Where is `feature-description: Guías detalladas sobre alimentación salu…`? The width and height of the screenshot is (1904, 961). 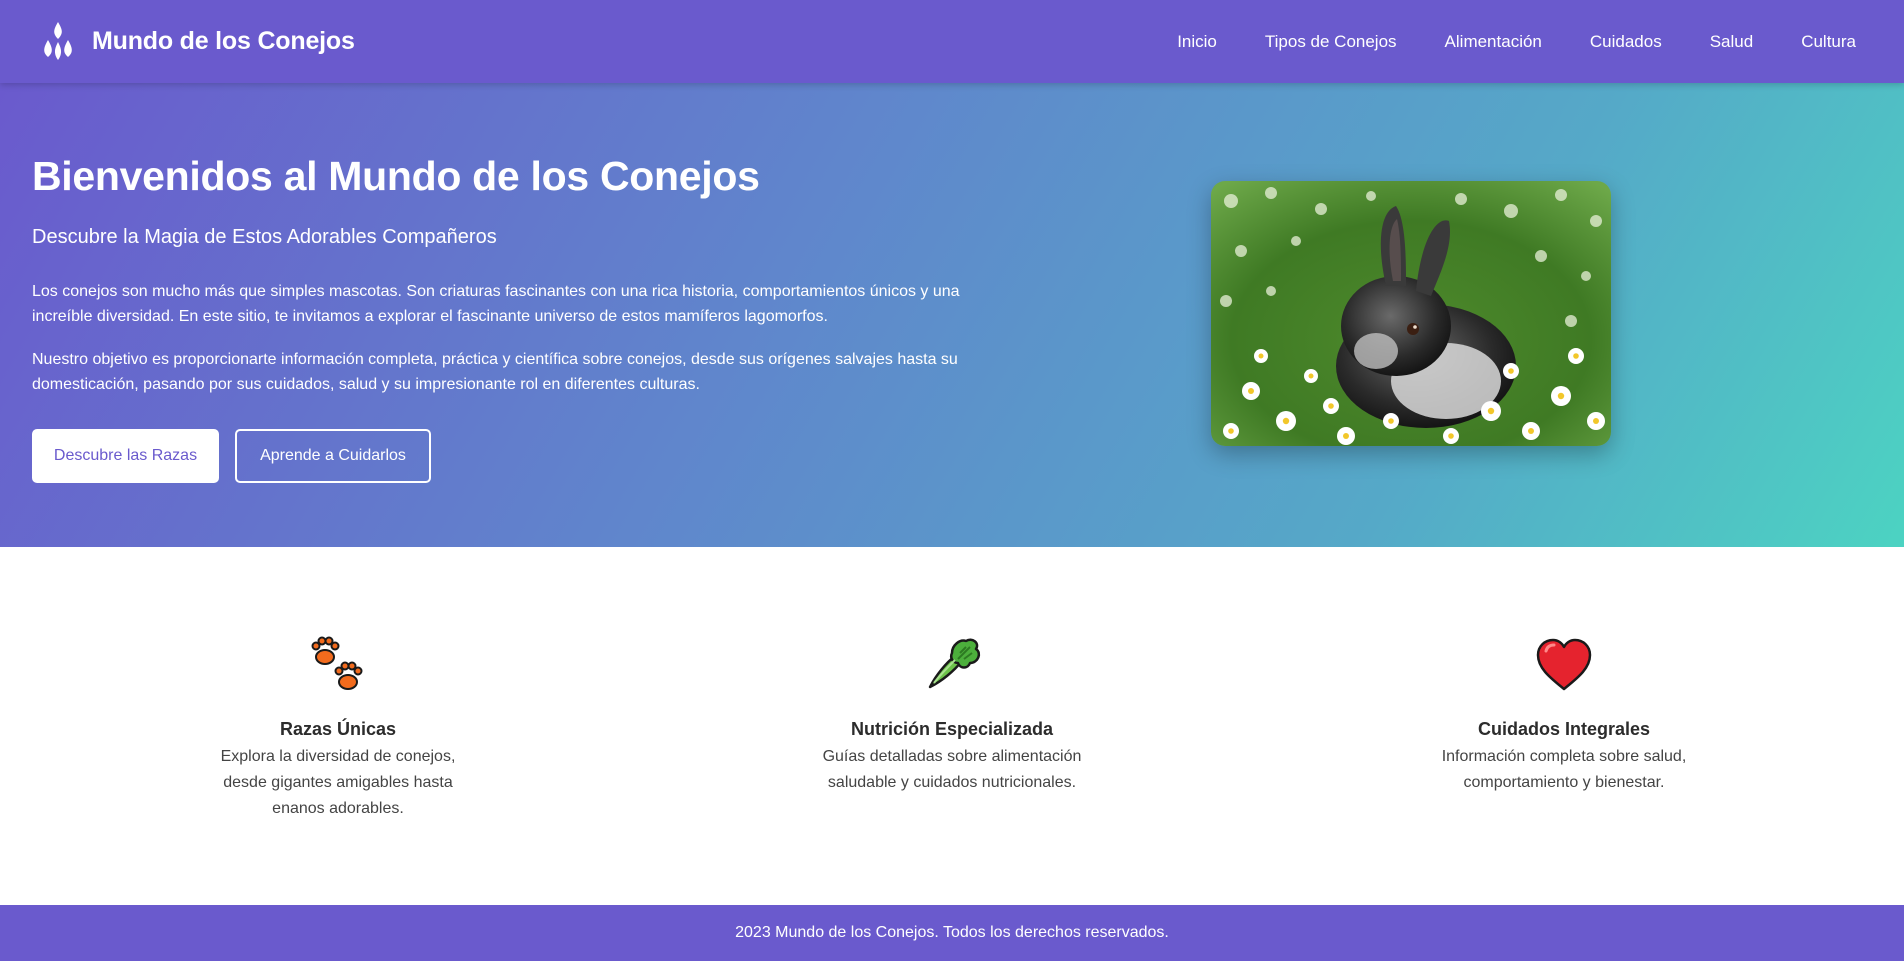
feature-description: Guías detalladas sobre alimentación salu… is located at coordinates (952, 769).